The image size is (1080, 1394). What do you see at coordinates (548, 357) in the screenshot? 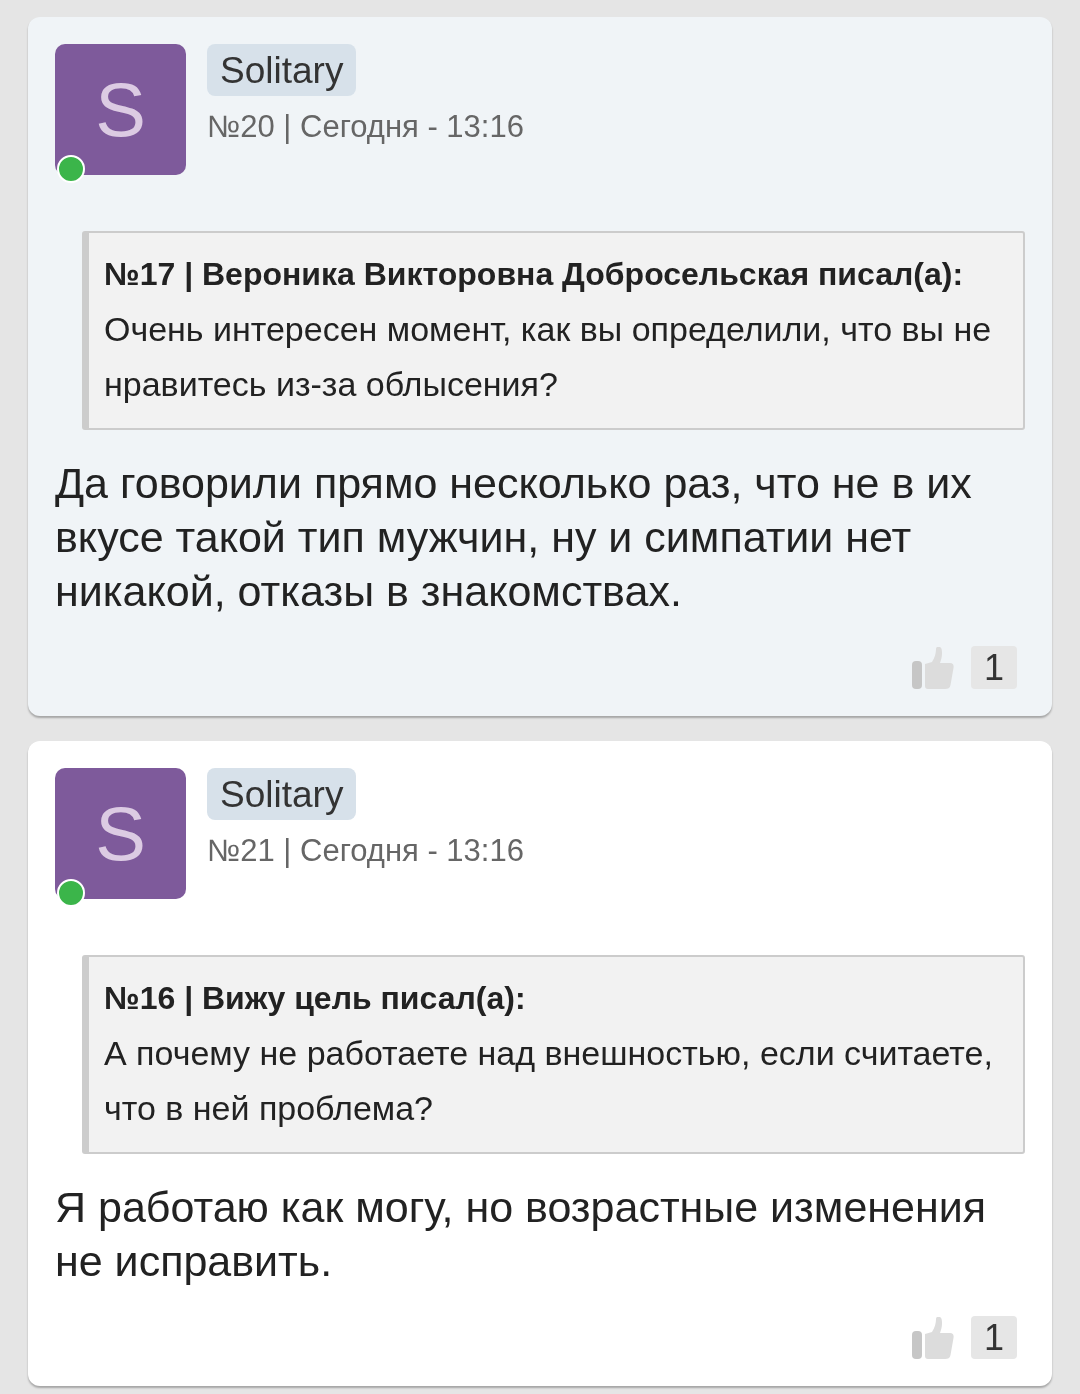
I see `quote-text: Очень интересен момент, как вы определили, что вы не нравитесь из-за облысения?` at bounding box center [548, 357].